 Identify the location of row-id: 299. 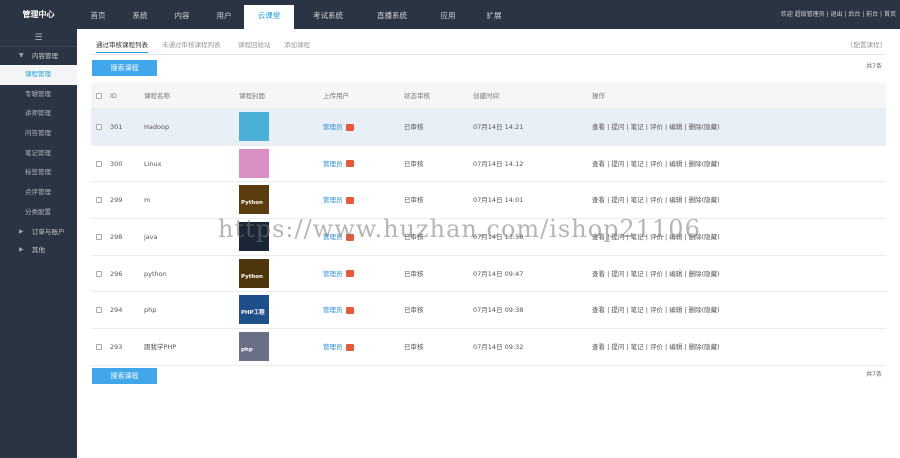
(116, 200).